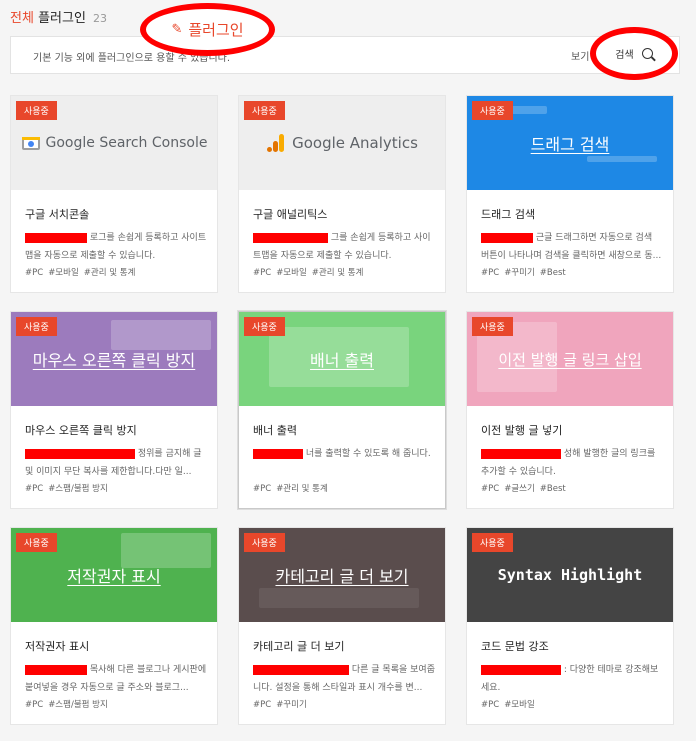  What do you see at coordinates (116, 247) in the screenshot?
I see `card-description: 로그를 손쉽게 등록하고 사이트맵을 자동으로 제출할 수 있습니다.` at bounding box center [116, 247].